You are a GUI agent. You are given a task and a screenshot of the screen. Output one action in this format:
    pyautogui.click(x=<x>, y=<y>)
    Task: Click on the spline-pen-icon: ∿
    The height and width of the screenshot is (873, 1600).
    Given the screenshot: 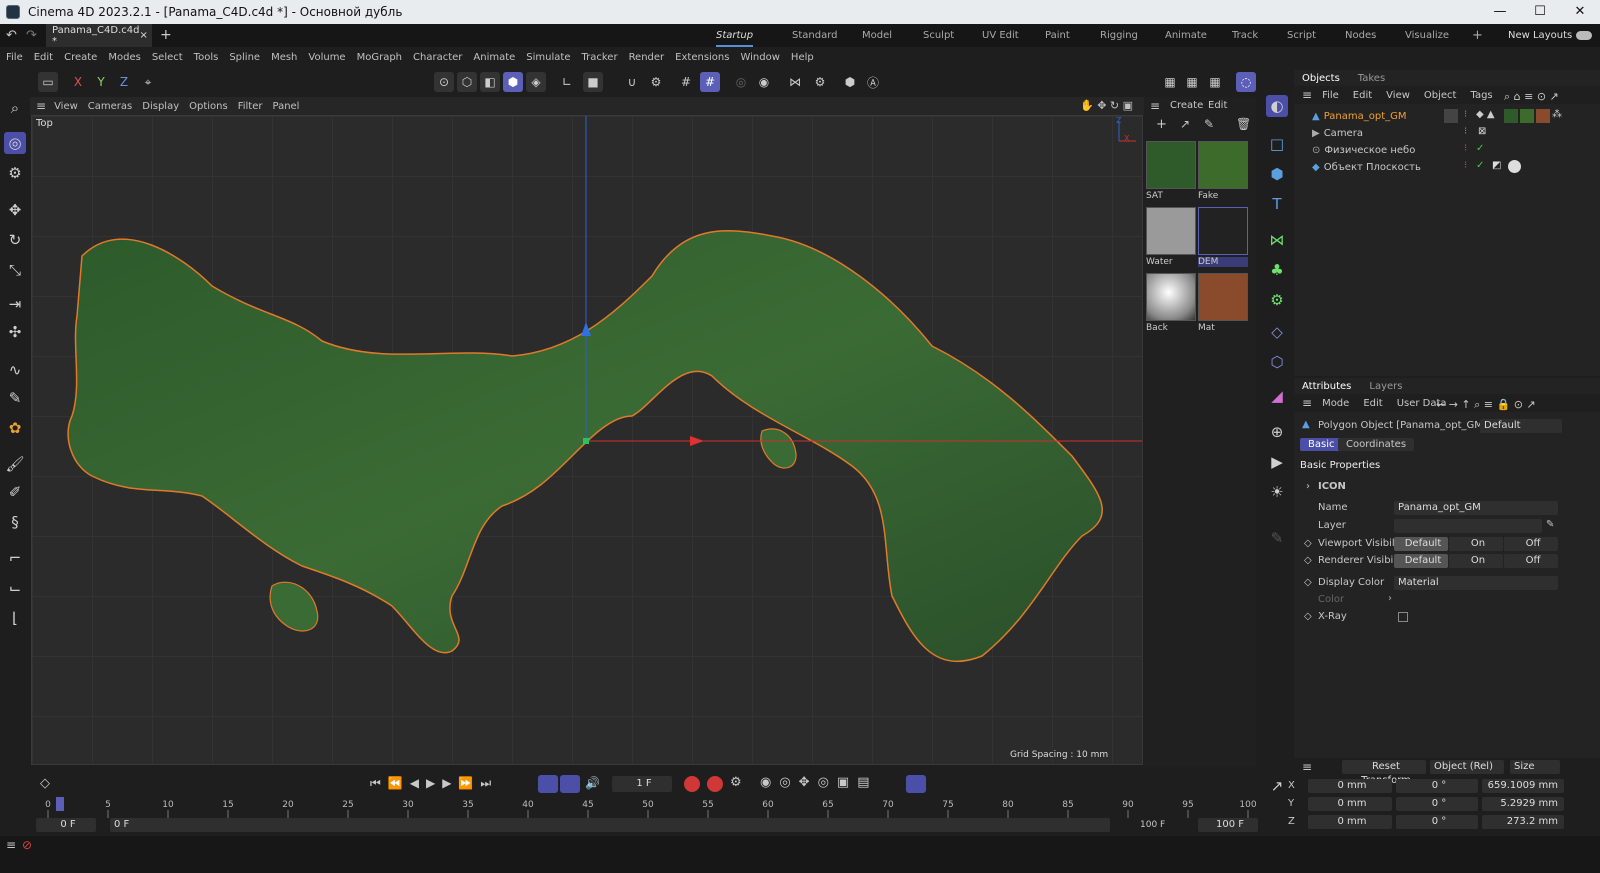 What is the action you would take?
    pyautogui.click(x=15, y=370)
    